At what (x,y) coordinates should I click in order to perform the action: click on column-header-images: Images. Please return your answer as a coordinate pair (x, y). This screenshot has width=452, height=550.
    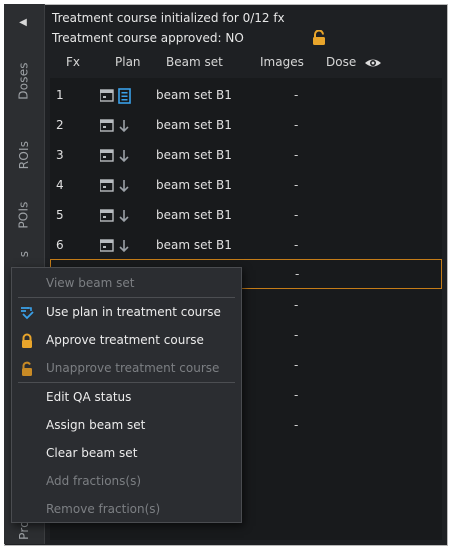
    Looking at the image, I should click on (282, 62).